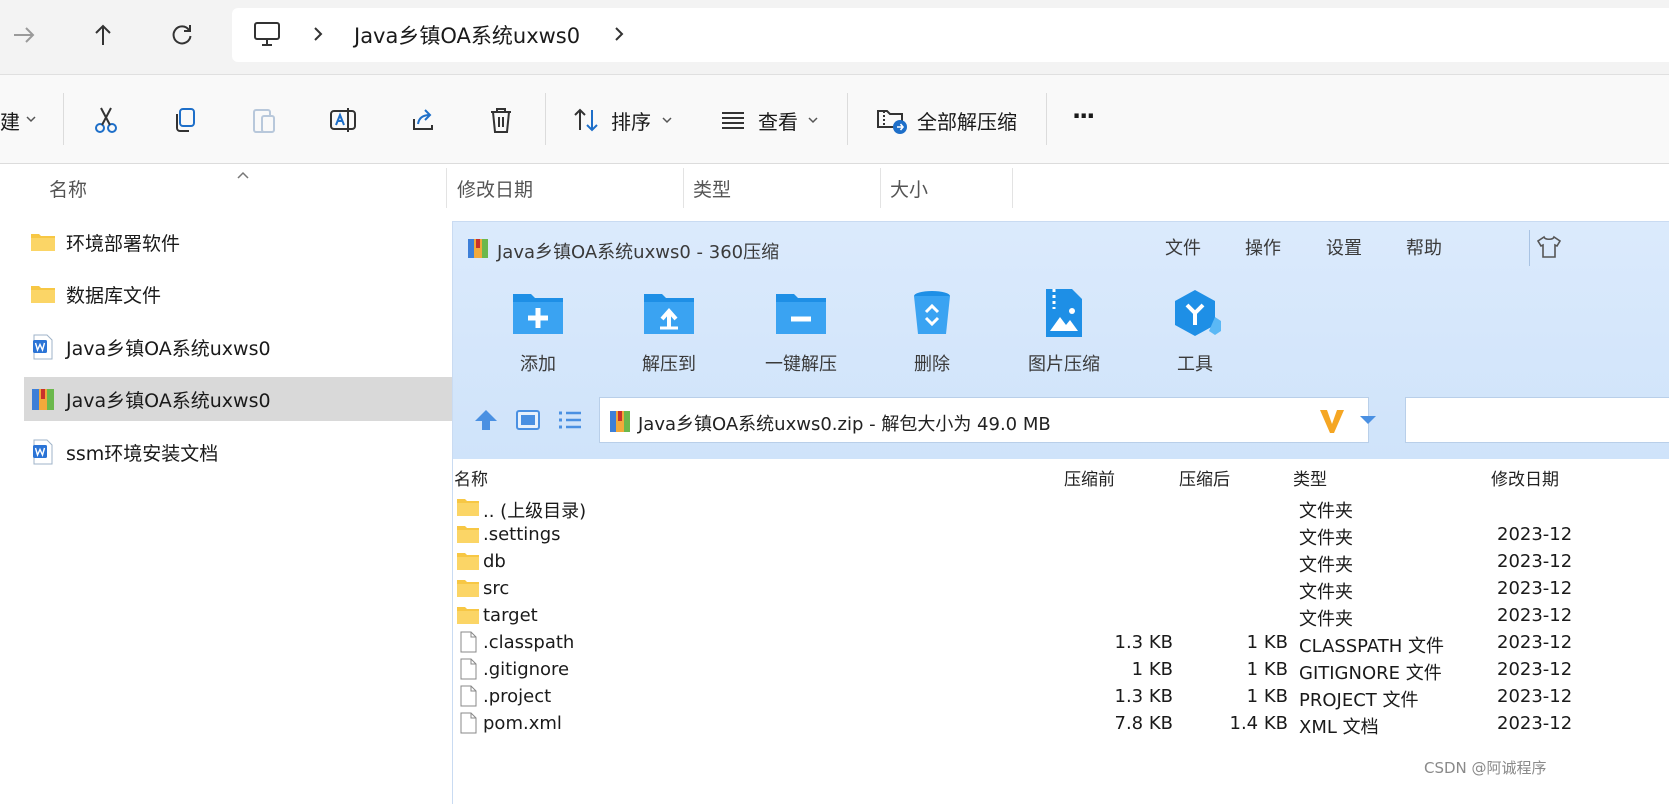  I want to click on more-options-button: ···, so click(1083, 116).